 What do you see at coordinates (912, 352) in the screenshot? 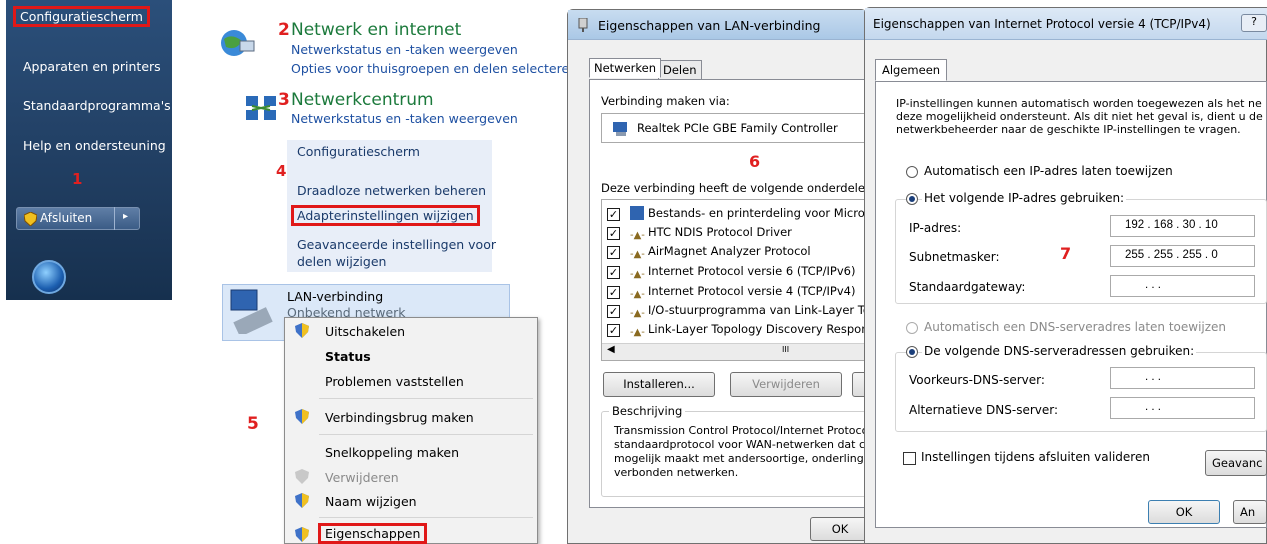
I see `manual-dns-radio` at bounding box center [912, 352].